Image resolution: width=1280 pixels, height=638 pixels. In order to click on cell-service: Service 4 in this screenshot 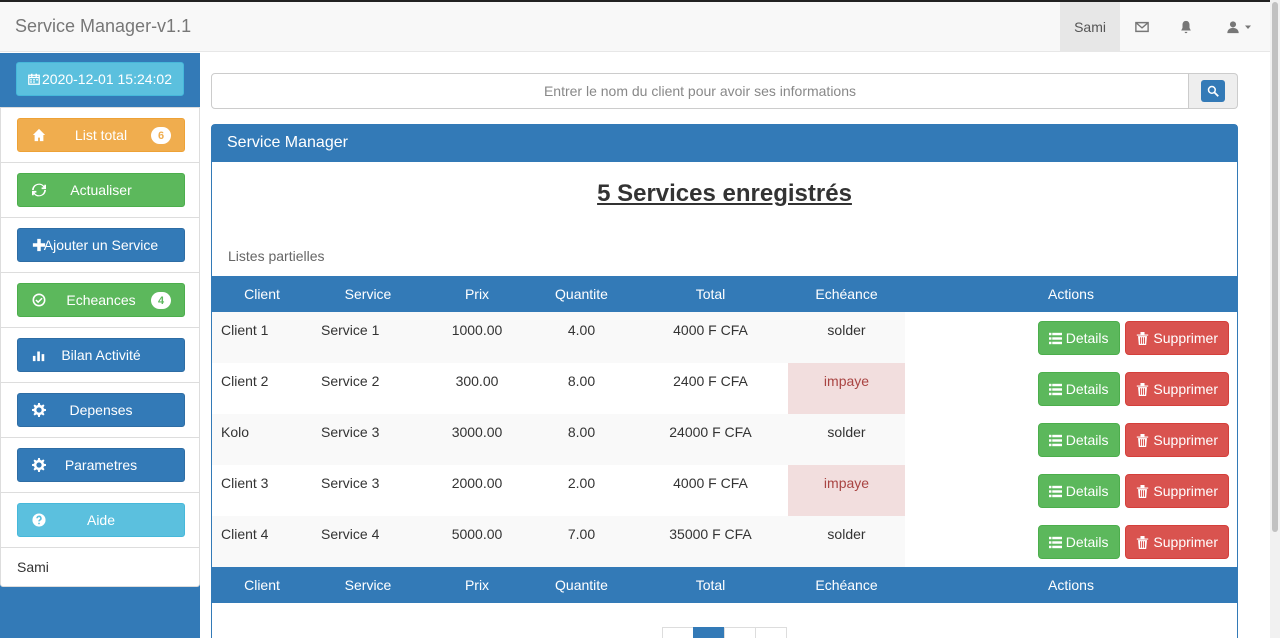, I will do `click(368, 541)`.